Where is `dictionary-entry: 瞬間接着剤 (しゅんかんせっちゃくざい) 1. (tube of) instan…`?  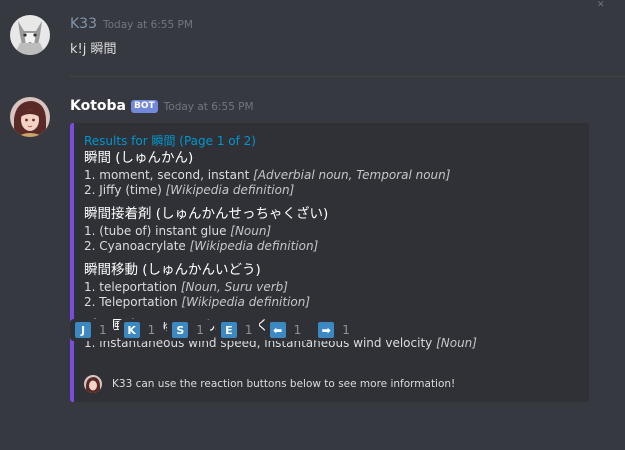
dictionary-entry: 瞬間接着剤 (しゅんかんせっちゃくざい) 1. (tube of) instan… is located at coordinates (332, 229).